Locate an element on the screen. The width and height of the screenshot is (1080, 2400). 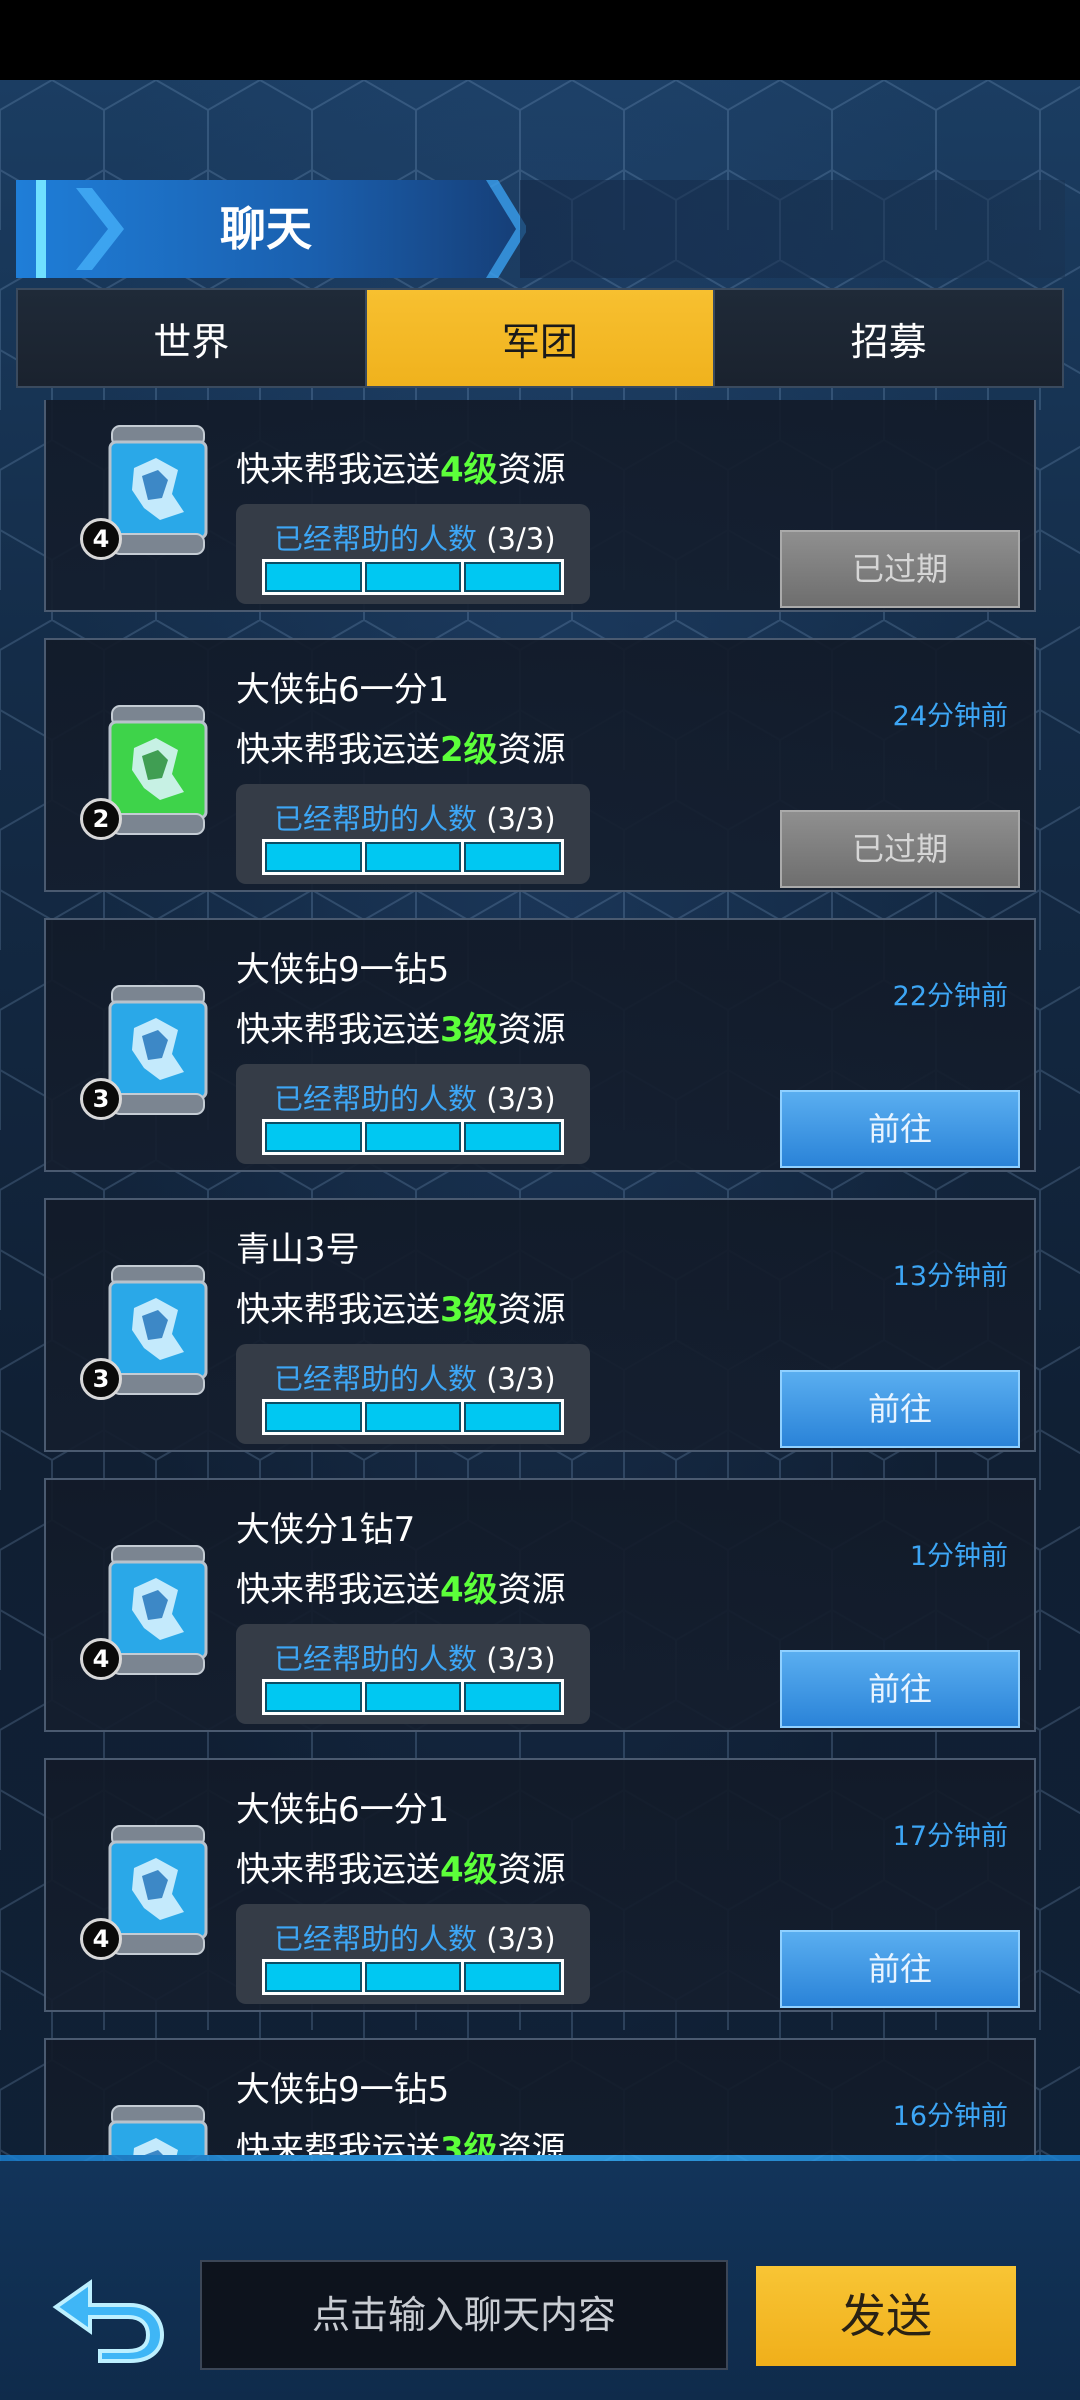
message-time: 1分钟前 is located at coordinates (958, 1556).